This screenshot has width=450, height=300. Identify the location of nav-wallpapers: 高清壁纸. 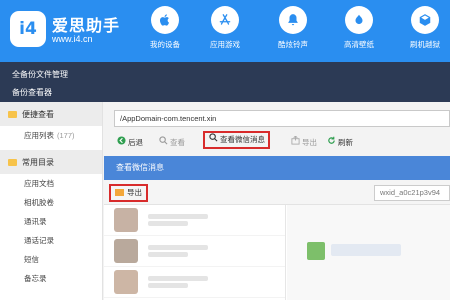
(359, 31).